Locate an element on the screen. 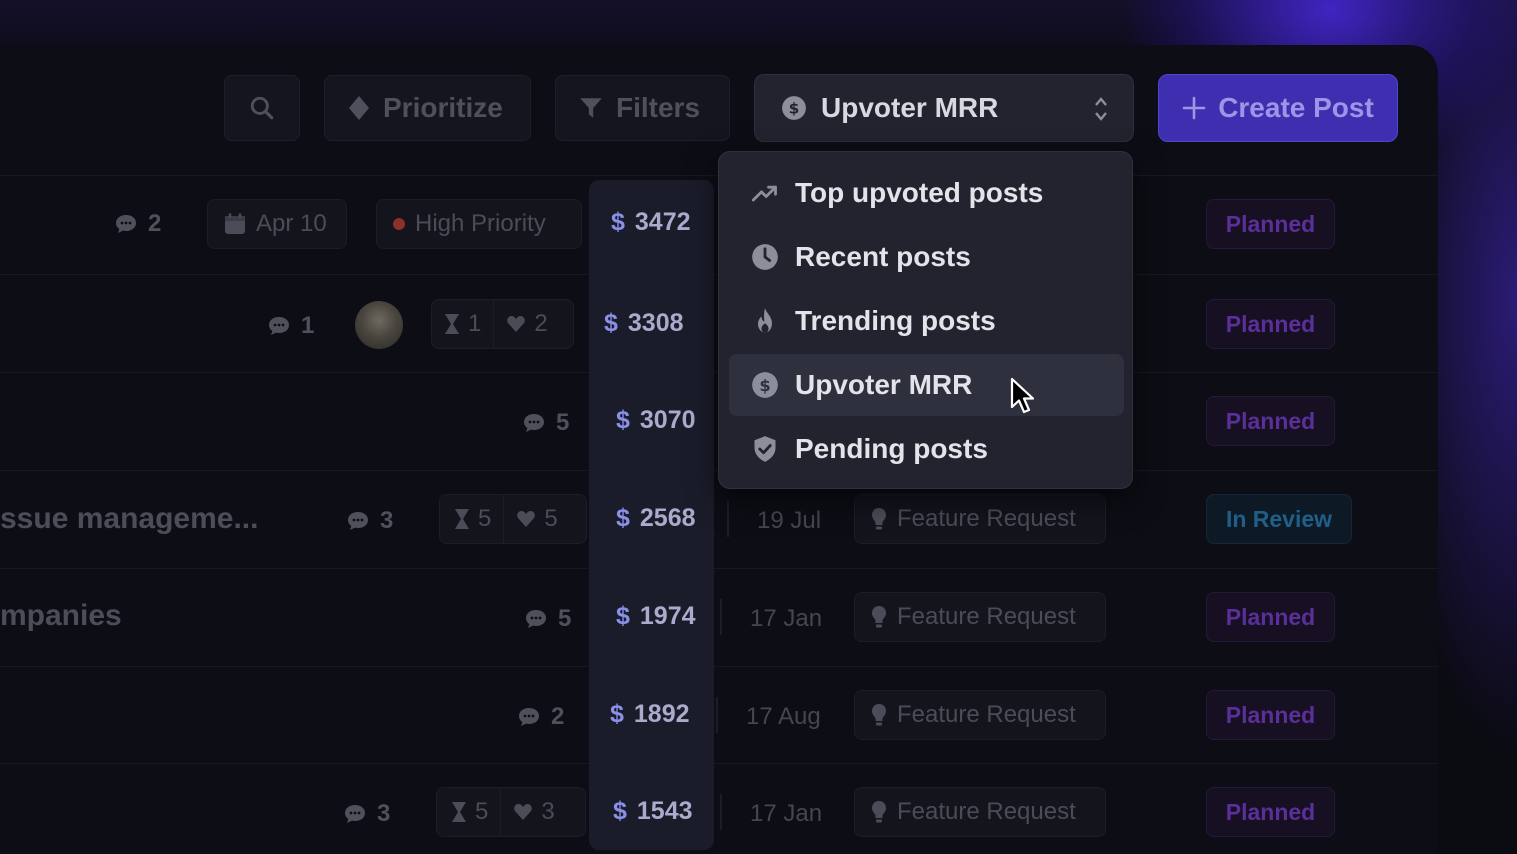 The width and height of the screenshot is (1517, 854). fire-icon is located at coordinates (765, 320).